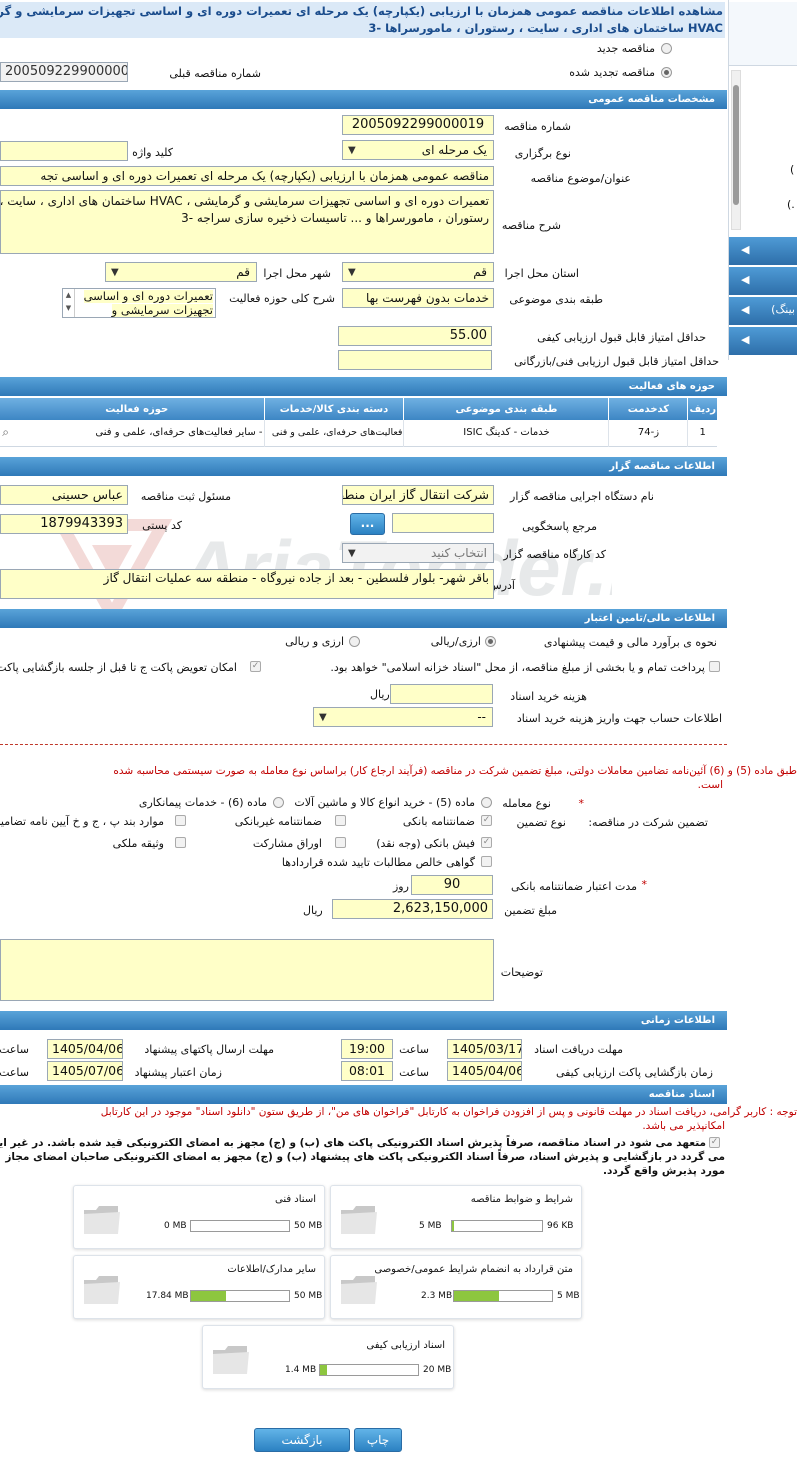 This screenshot has width=797, height=1457. What do you see at coordinates (763, 281) in the screenshot?
I see `side-menu-item-2: ◀` at bounding box center [763, 281].